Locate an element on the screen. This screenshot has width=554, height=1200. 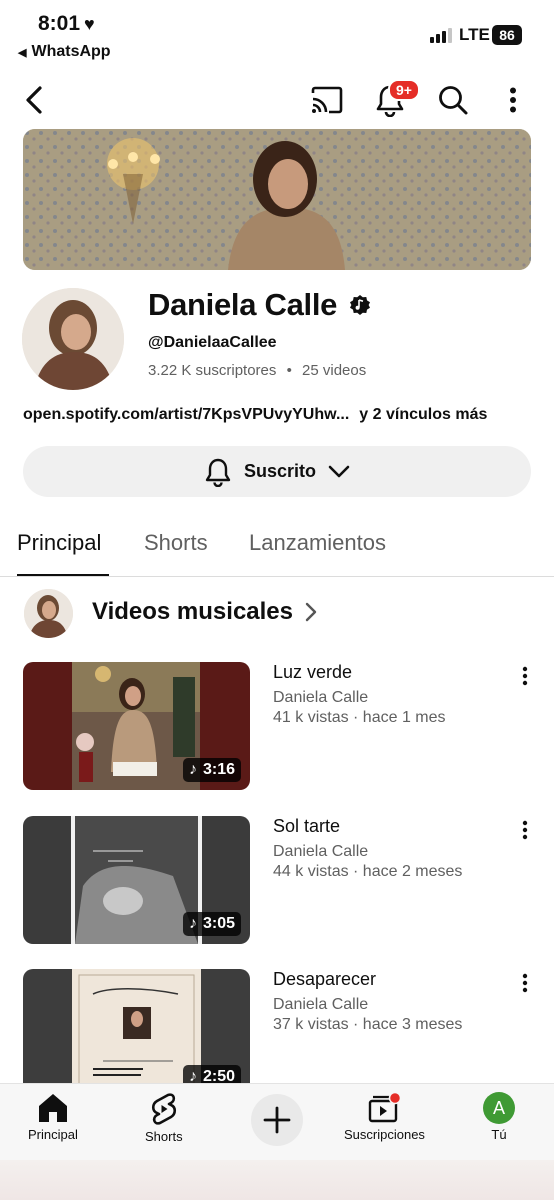
search-button is located at coordinates (453, 100).